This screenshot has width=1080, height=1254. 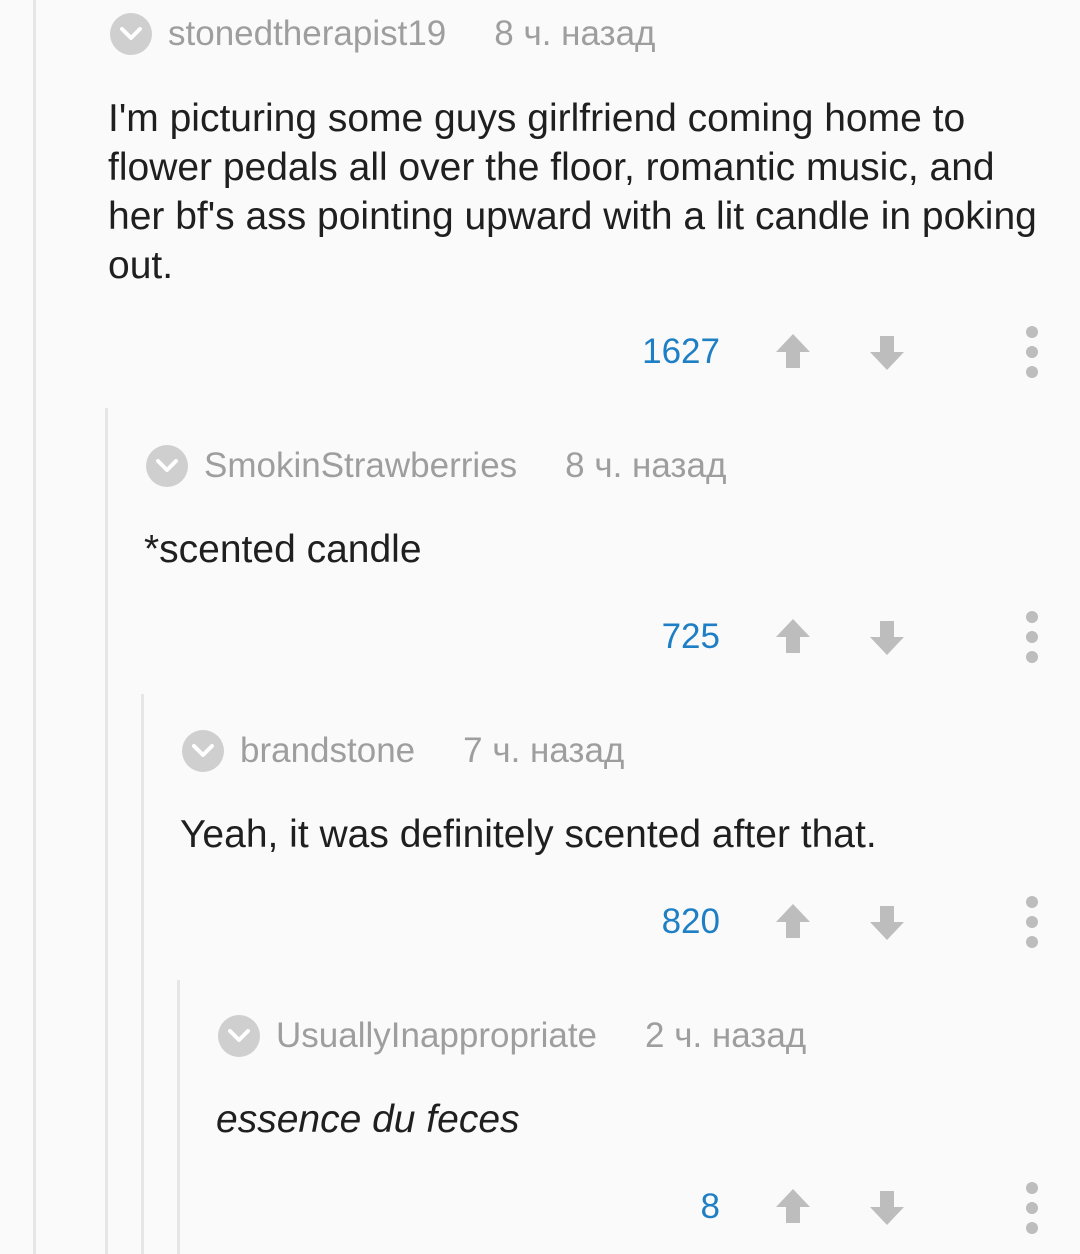 What do you see at coordinates (360, 466) in the screenshot?
I see `username: SmokinStrawberries` at bounding box center [360, 466].